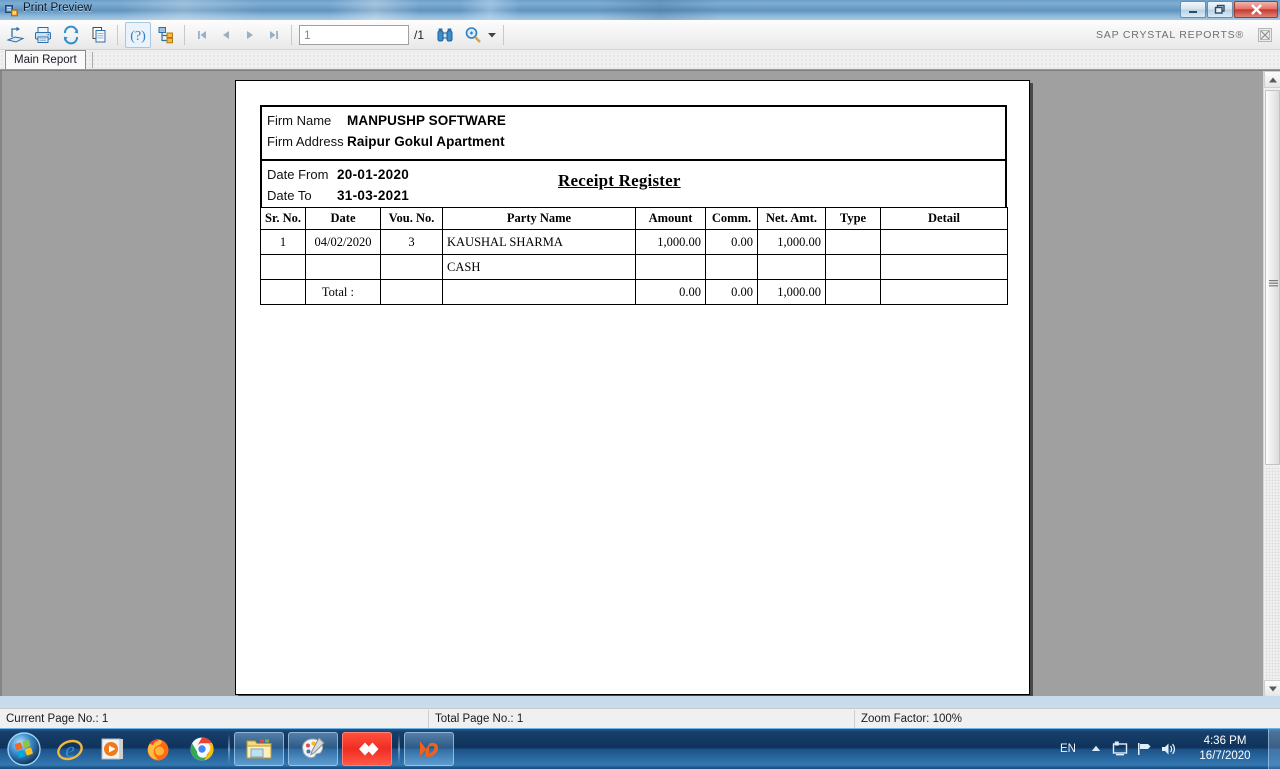 The height and width of the screenshot is (769, 1280). What do you see at coordinates (1272, 79) in the screenshot?
I see `scroll-up-button` at bounding box center [1272, 79].